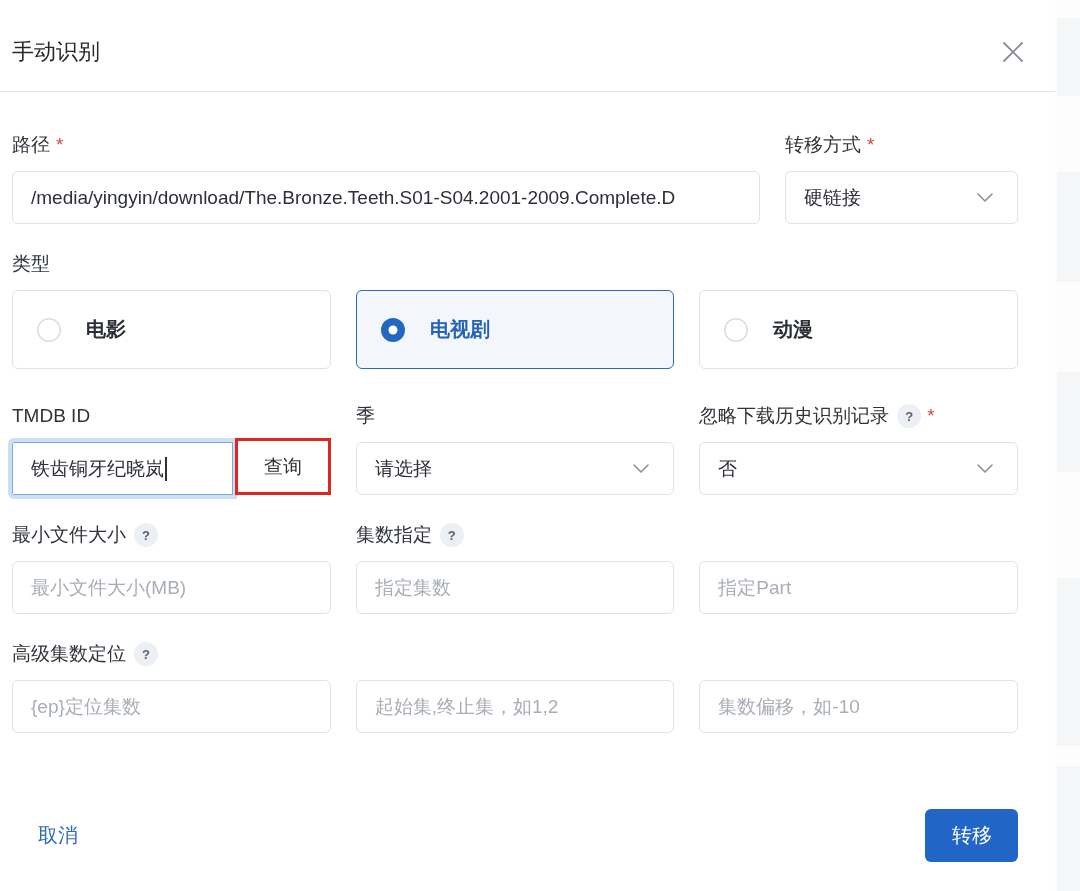  What do you see at coordinates (69, 535) in the screenshot?
I see `field-label: 最小文件大小` at bounding box center [69, 535].